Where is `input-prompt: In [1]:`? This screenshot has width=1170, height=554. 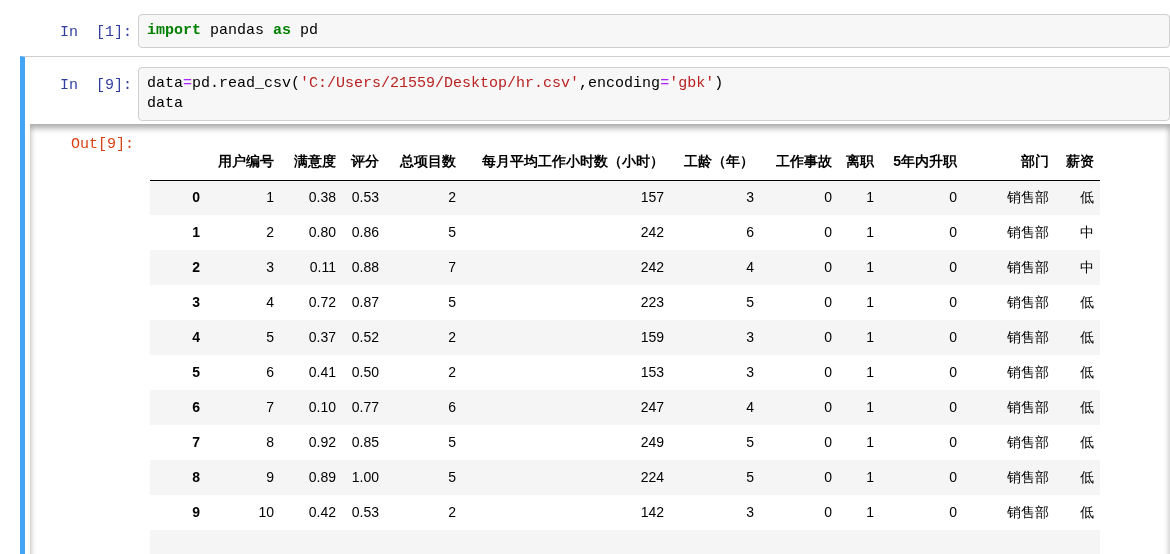
input-prompt: In [1]: is located at coordinates (96, 33).